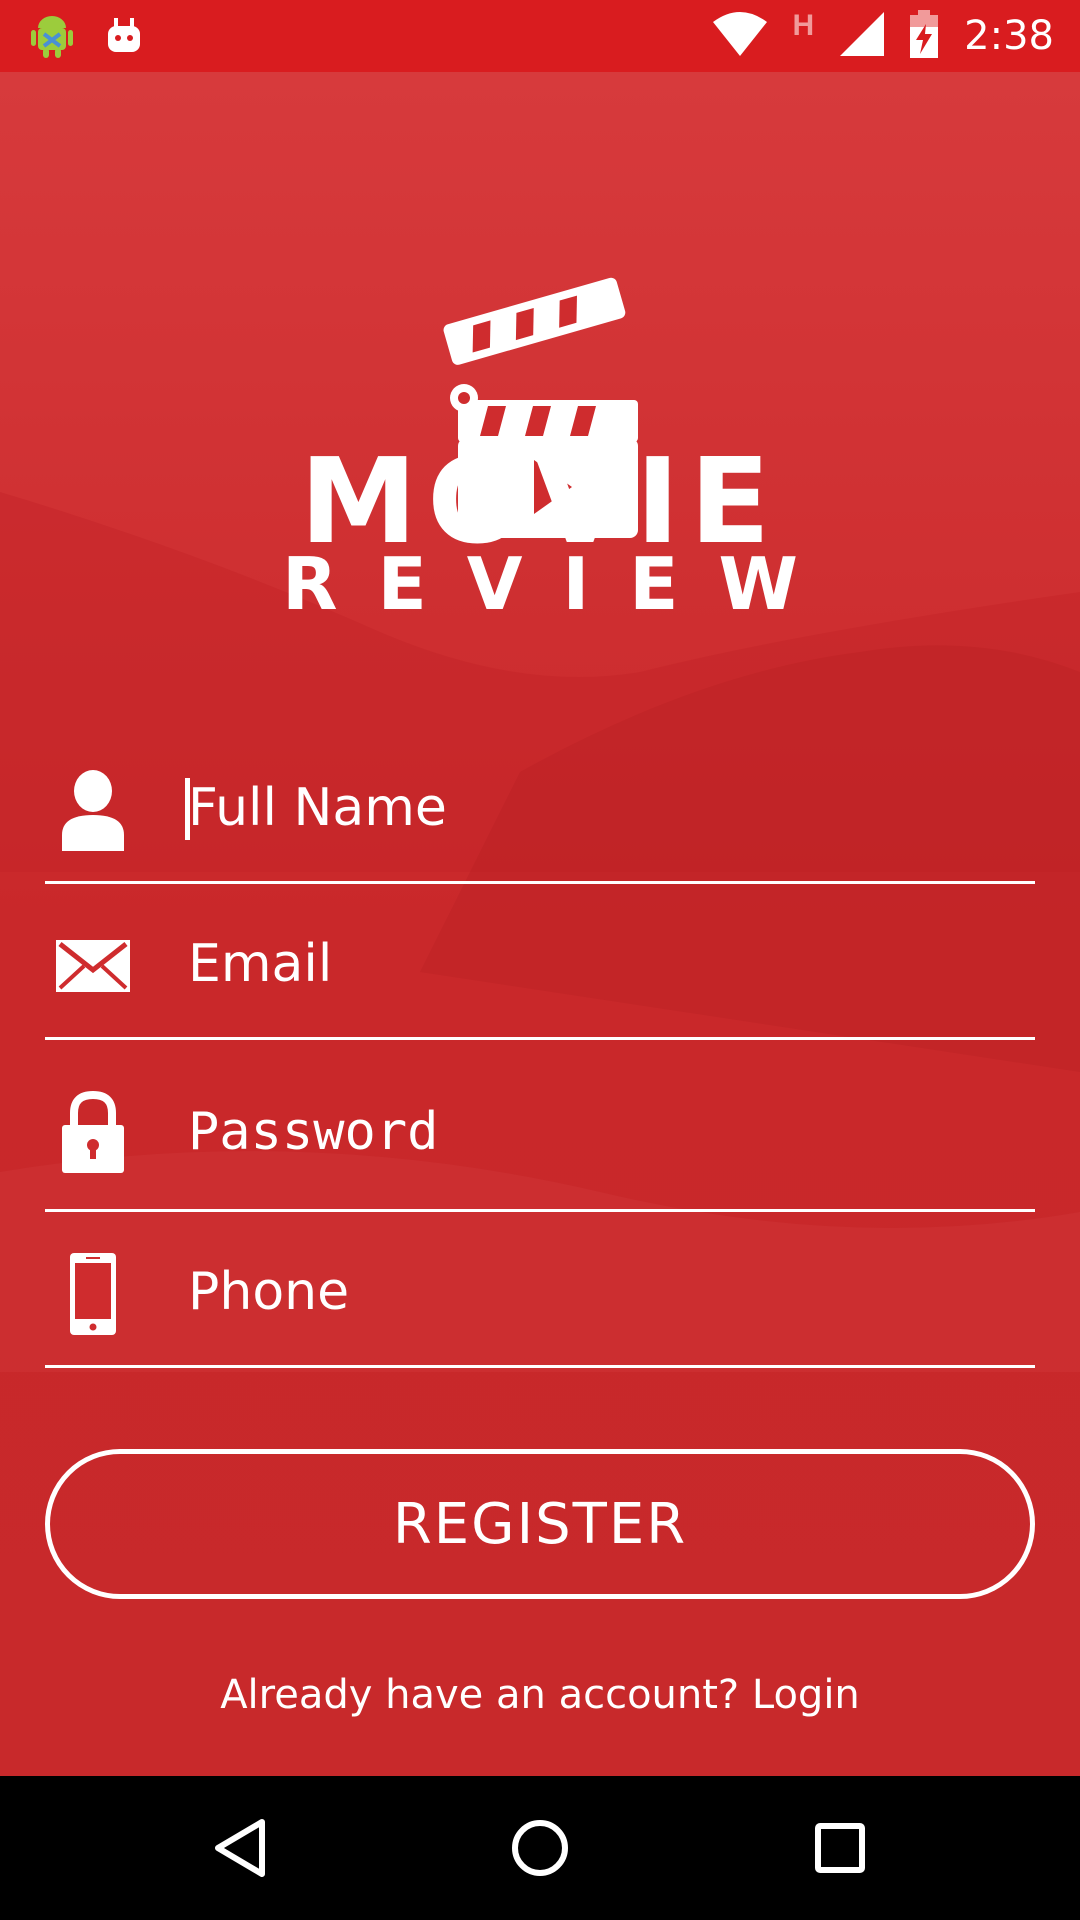 This screenshot has height=1920, width=1080. Describe the element at coordinates (240, 1848) in the screenshot. I see `back-icon` at that location.